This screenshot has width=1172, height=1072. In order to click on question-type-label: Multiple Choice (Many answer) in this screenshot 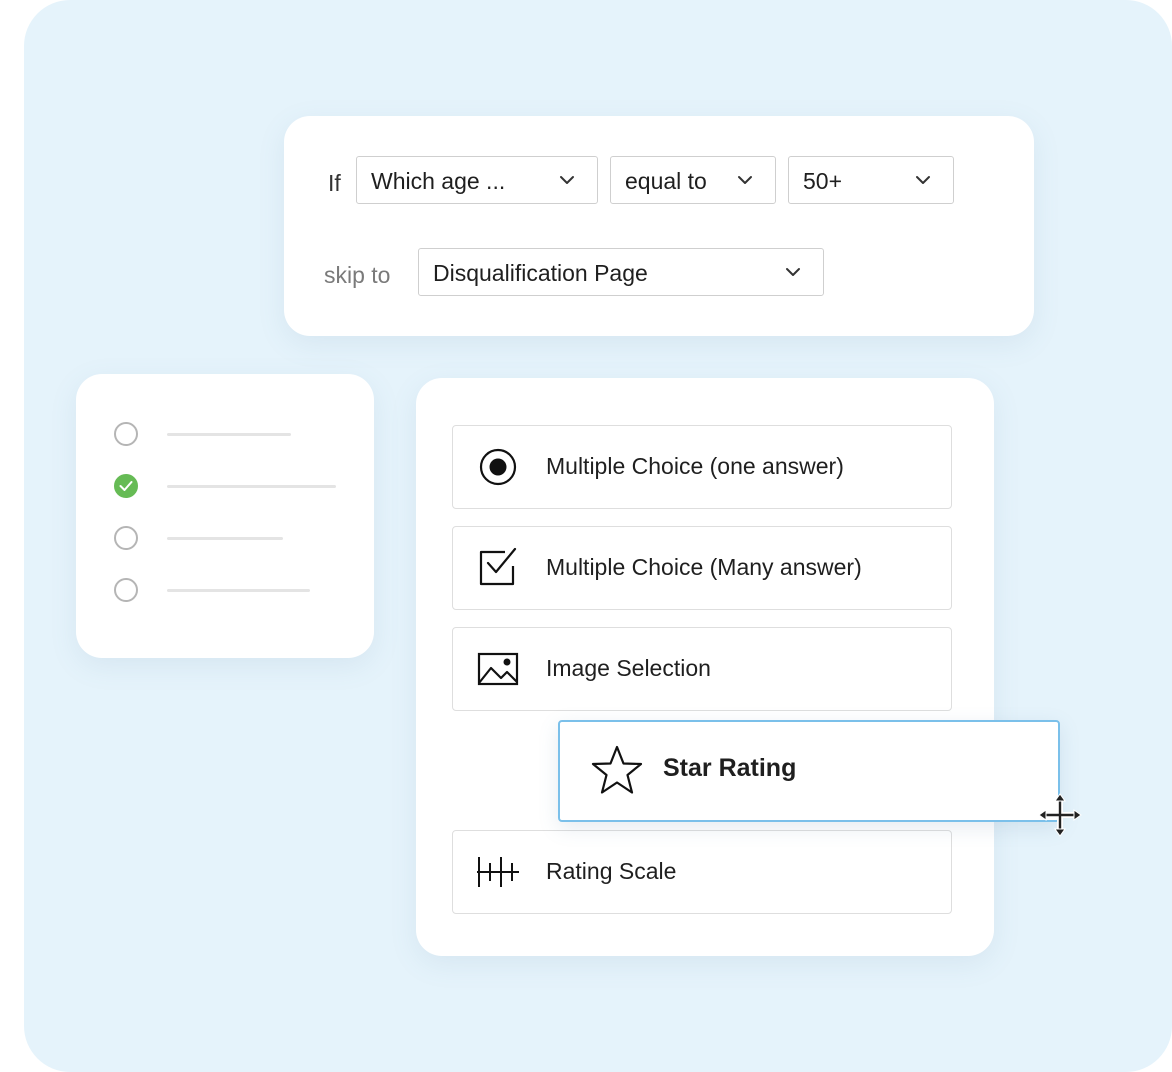, I will do `click(704, 567)`.